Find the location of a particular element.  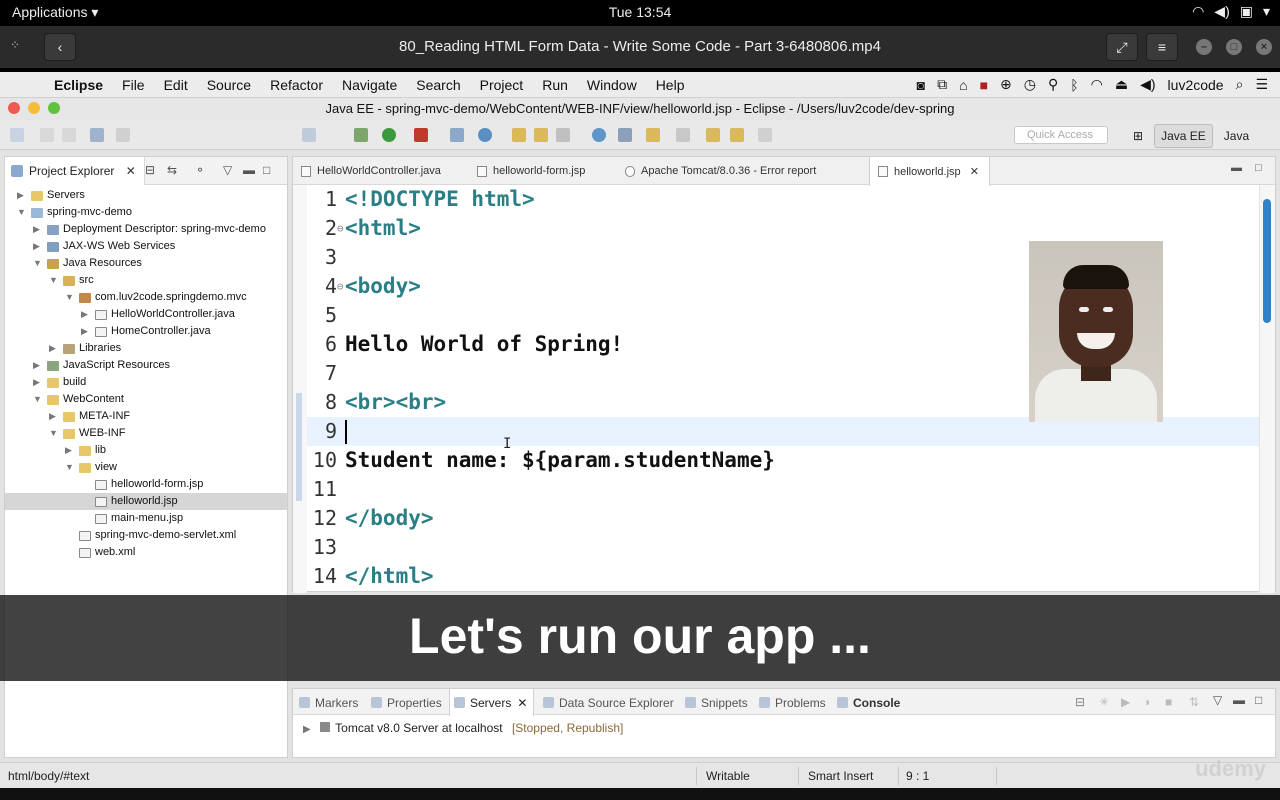

tree-item: web.xml is located at coordinates (146, 552).